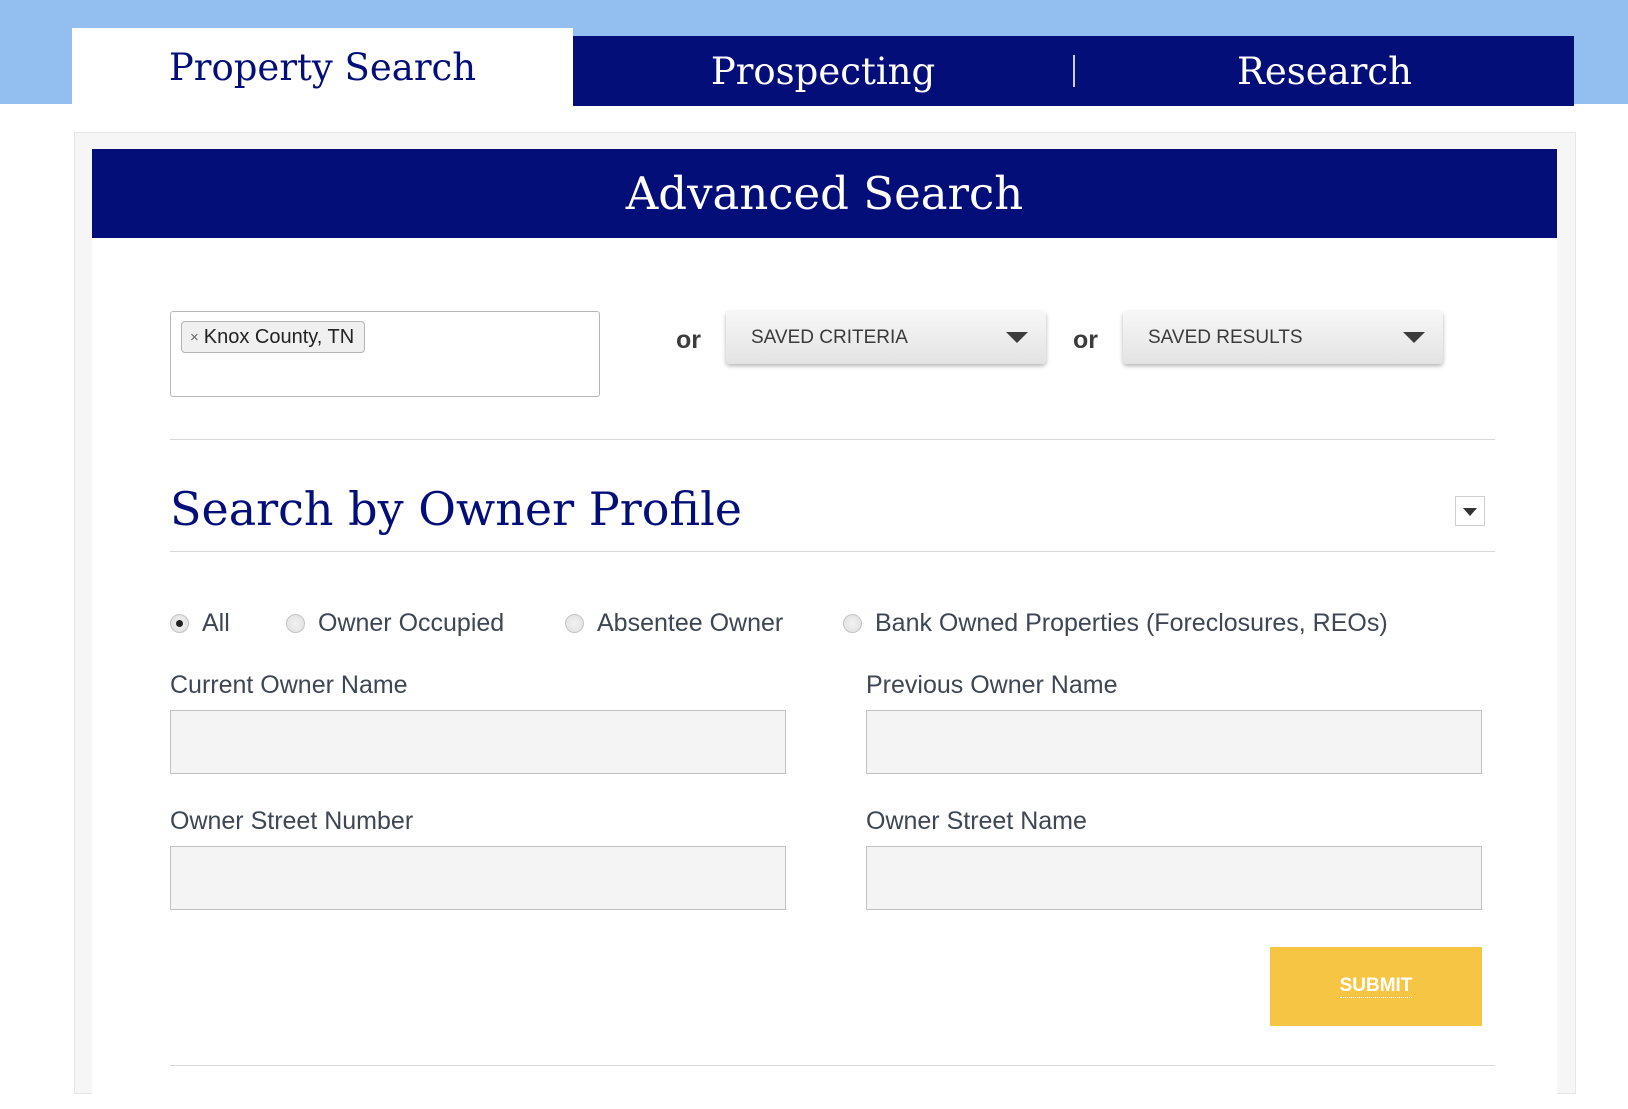 The height and width of the screenshot is (1109, 1628). What do you see at coordinates (478, 878) in the screenshot?
I see `owner-street-number-input` at bounding box center [478, 878].